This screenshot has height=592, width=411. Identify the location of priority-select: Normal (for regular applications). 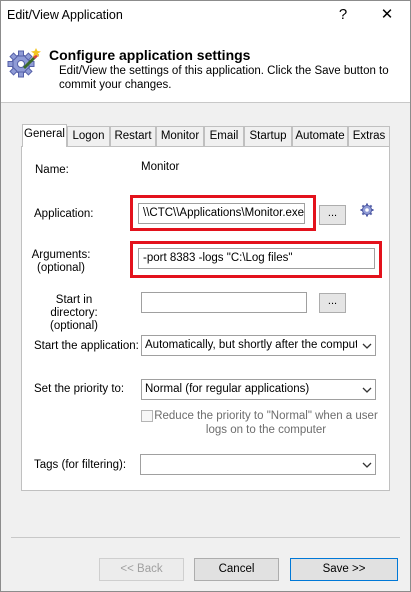
(258, 389).